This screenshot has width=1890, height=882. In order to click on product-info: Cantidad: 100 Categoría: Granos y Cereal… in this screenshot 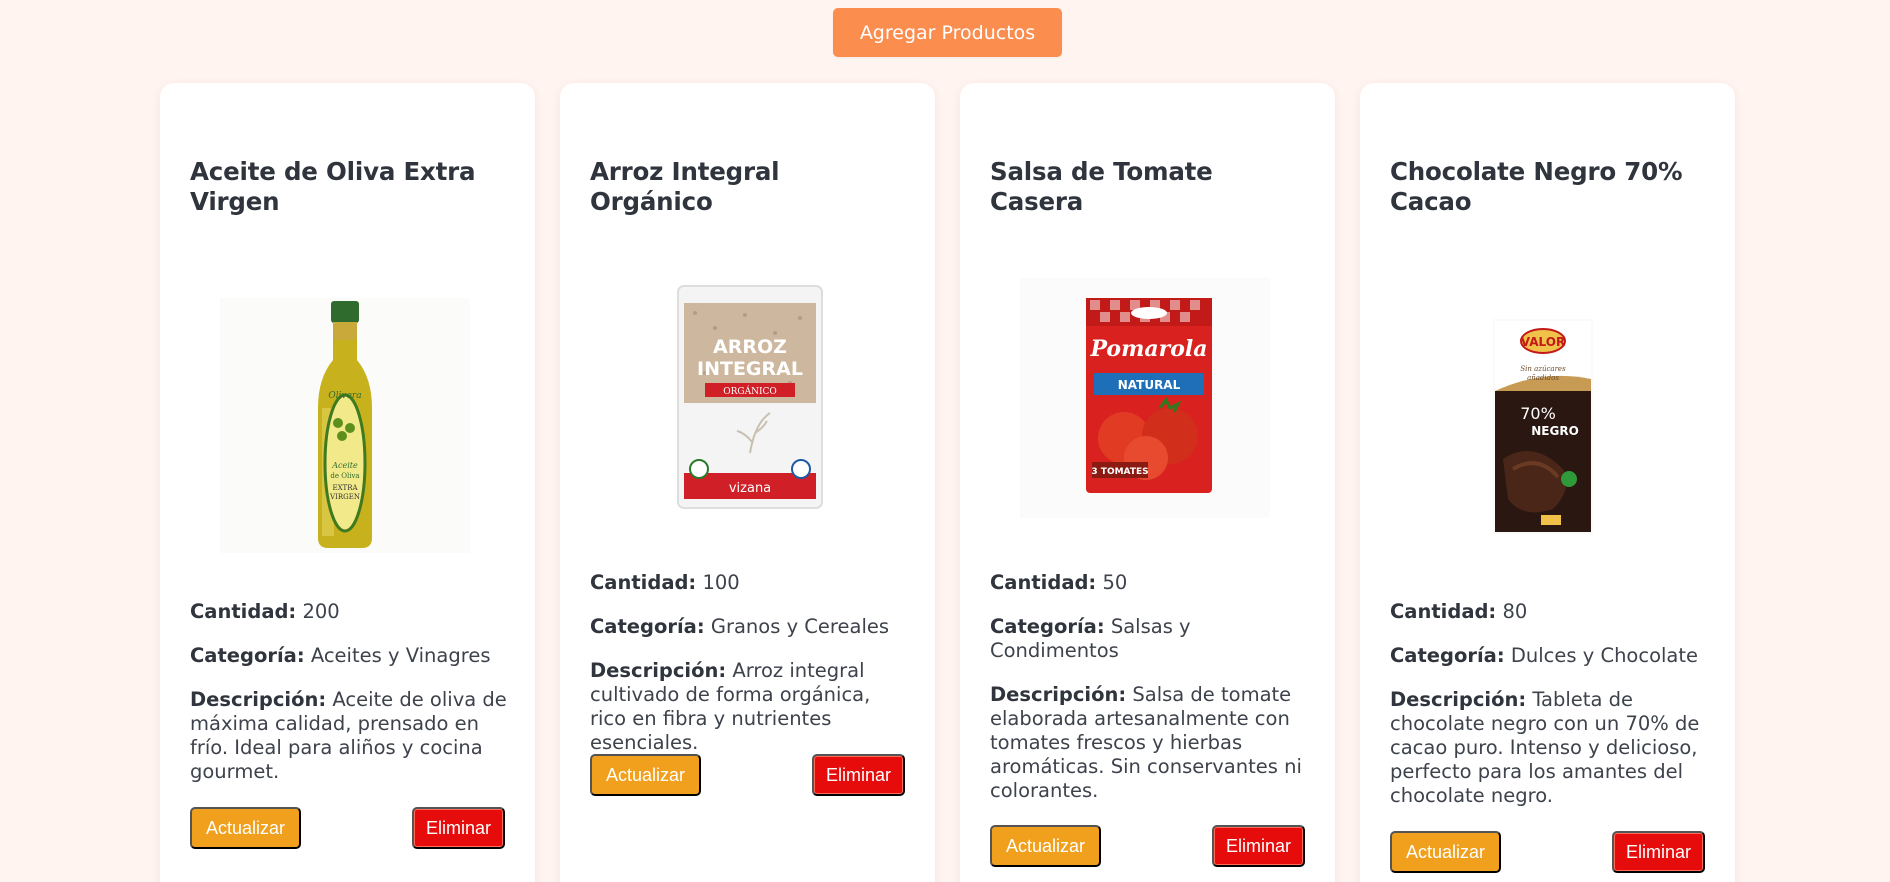, I will do `click(750, 673)`.